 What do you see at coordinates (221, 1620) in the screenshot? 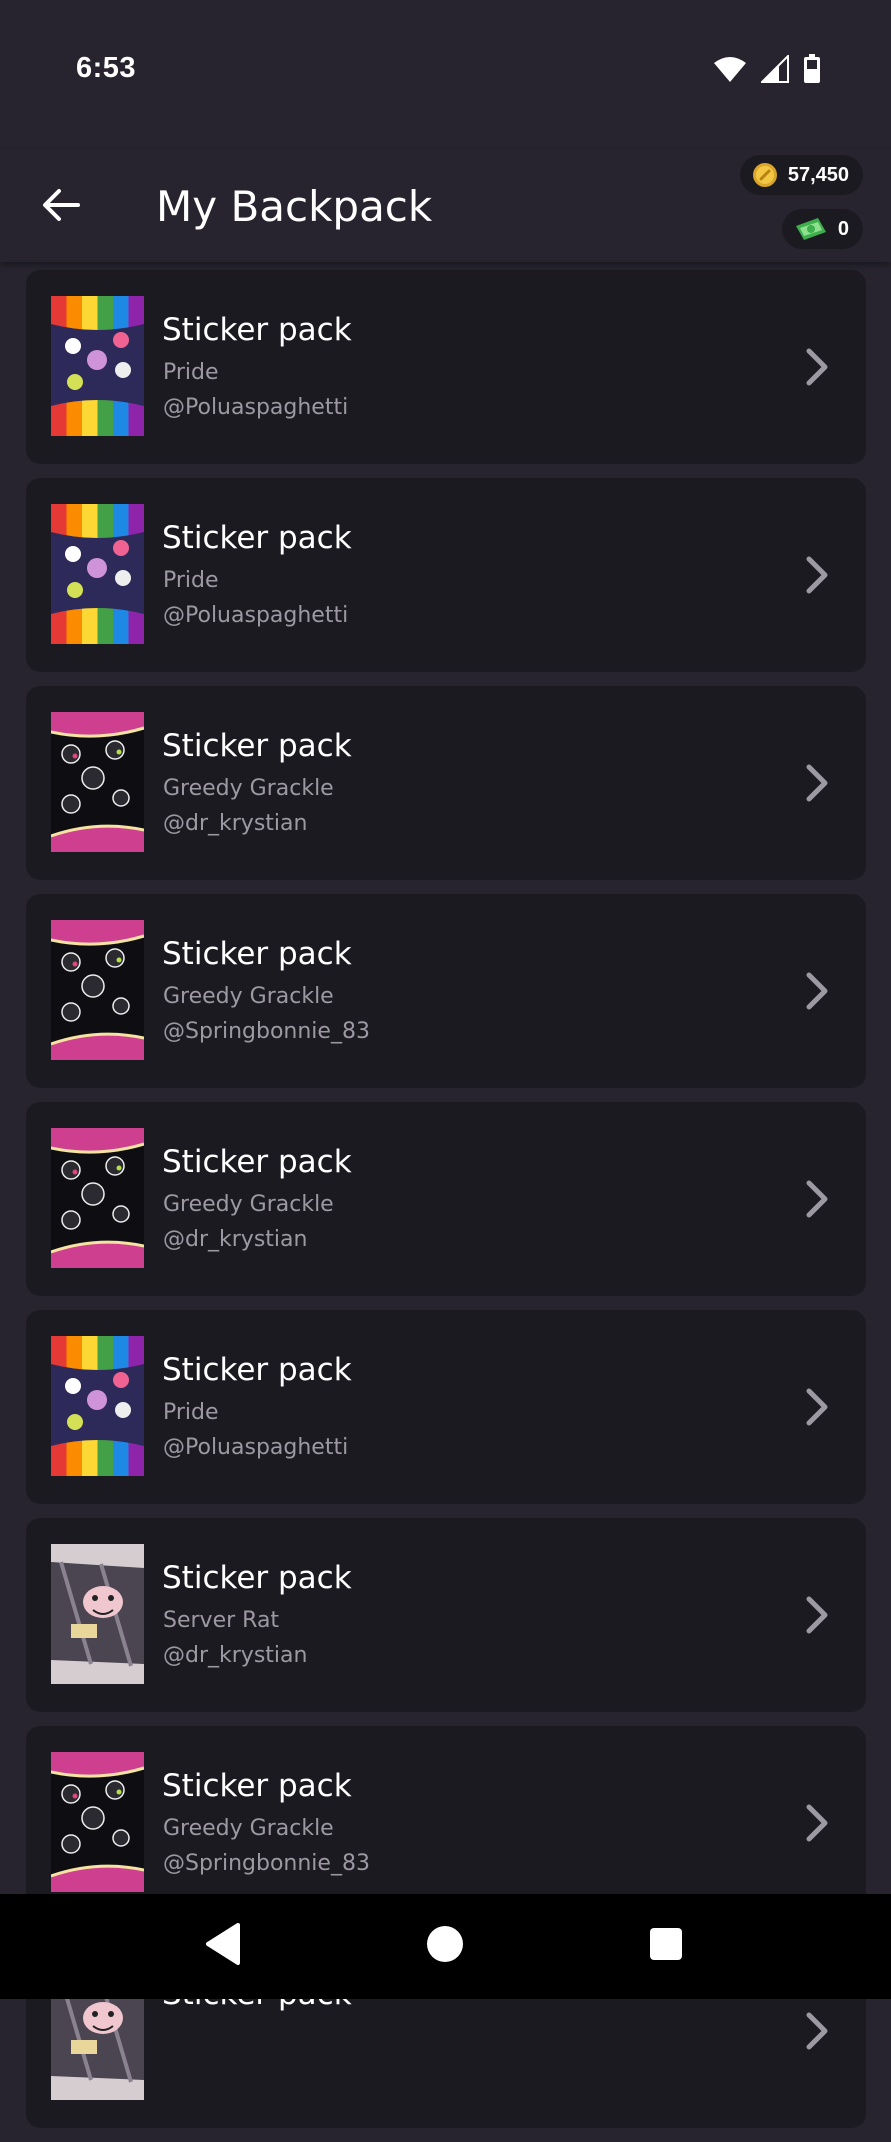
I see `item-subtitle: Server Rat` at bounding box center [221, 1620].